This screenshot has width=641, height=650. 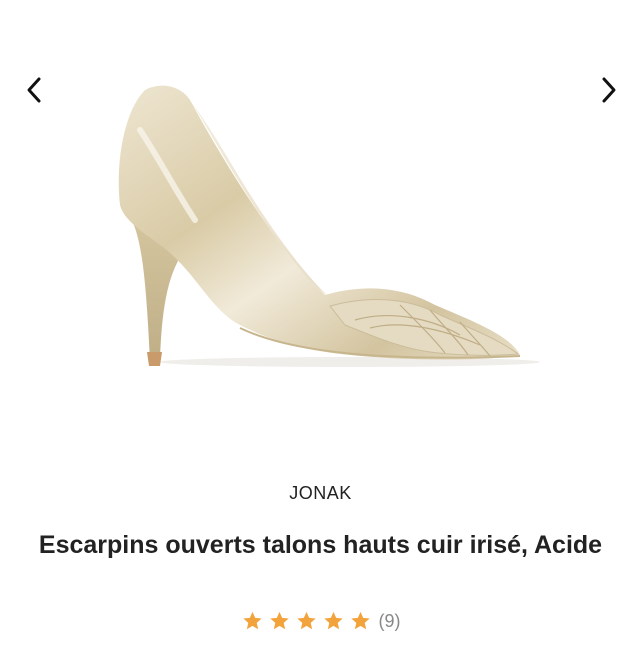 I want to click on chevron-right-icon, so click(x=609, y=90).